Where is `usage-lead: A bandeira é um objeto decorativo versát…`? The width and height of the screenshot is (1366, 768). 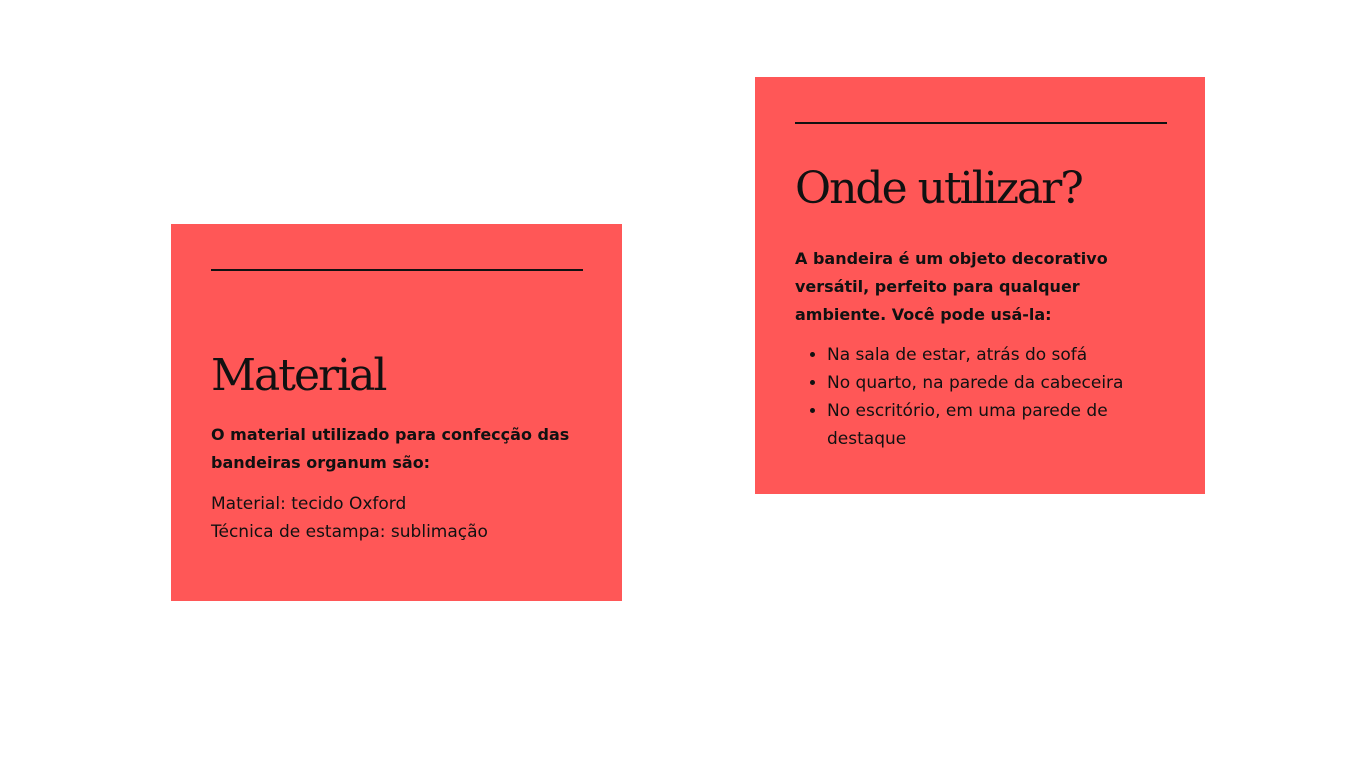 usage-lead: A bandeira é um objeto decorativo versát… is located at coordinates (951, 286).